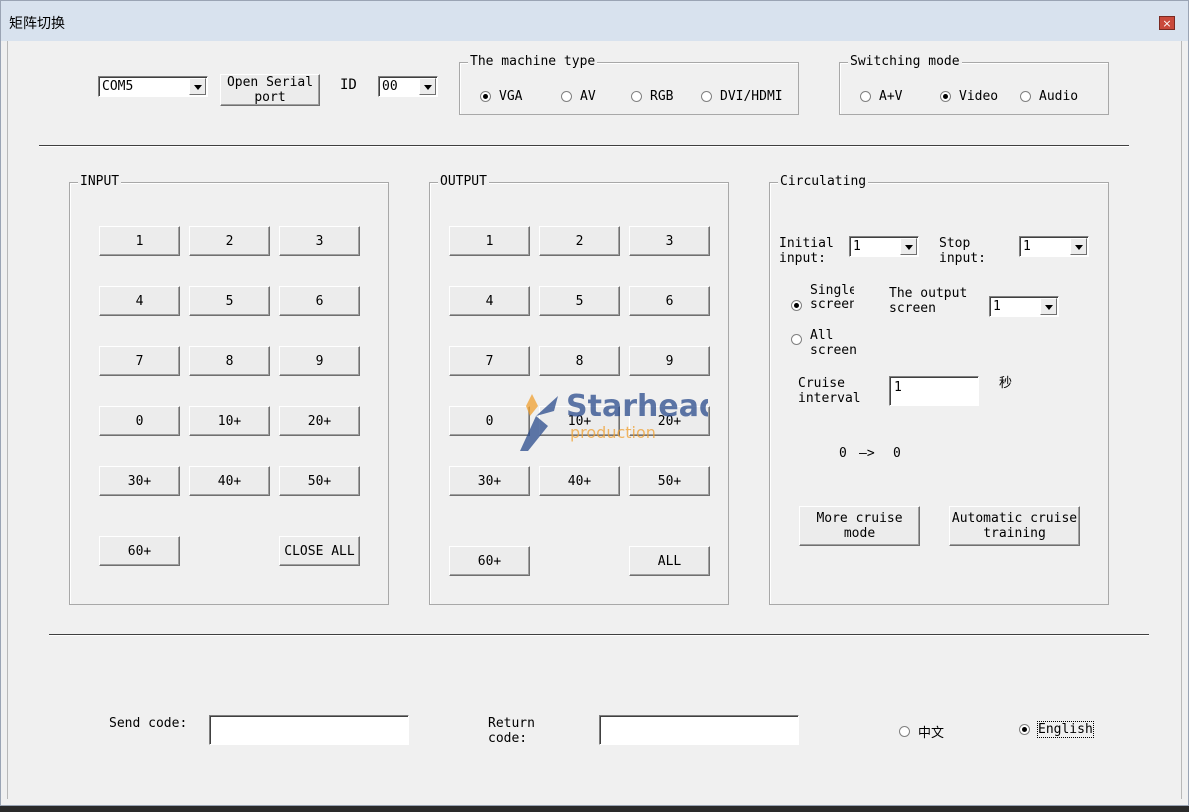 The height and width of the screenshot is (812, 1189). What do you see at coordinates (931, 733) in the screenshot?
I see `radio-label: 中文` at bounding box center [931, 733].